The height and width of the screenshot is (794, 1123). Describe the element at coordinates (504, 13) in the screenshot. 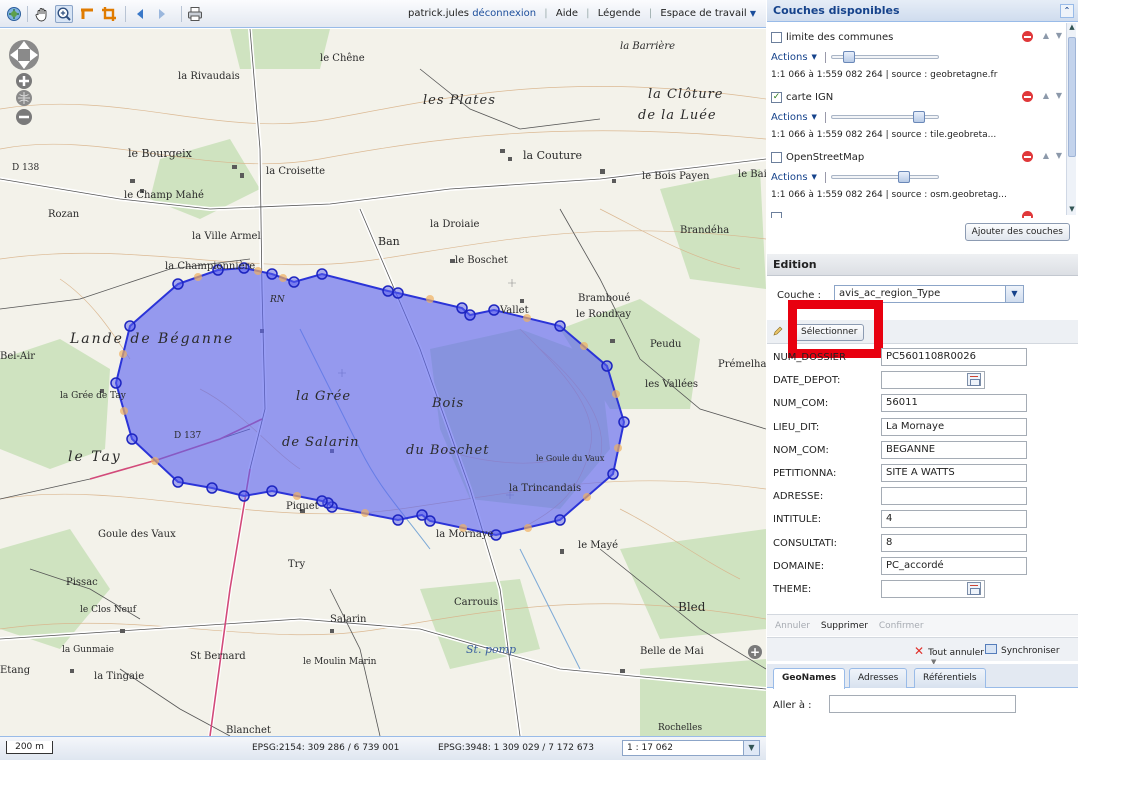

I see `logout-link: déconnexion` at that location.